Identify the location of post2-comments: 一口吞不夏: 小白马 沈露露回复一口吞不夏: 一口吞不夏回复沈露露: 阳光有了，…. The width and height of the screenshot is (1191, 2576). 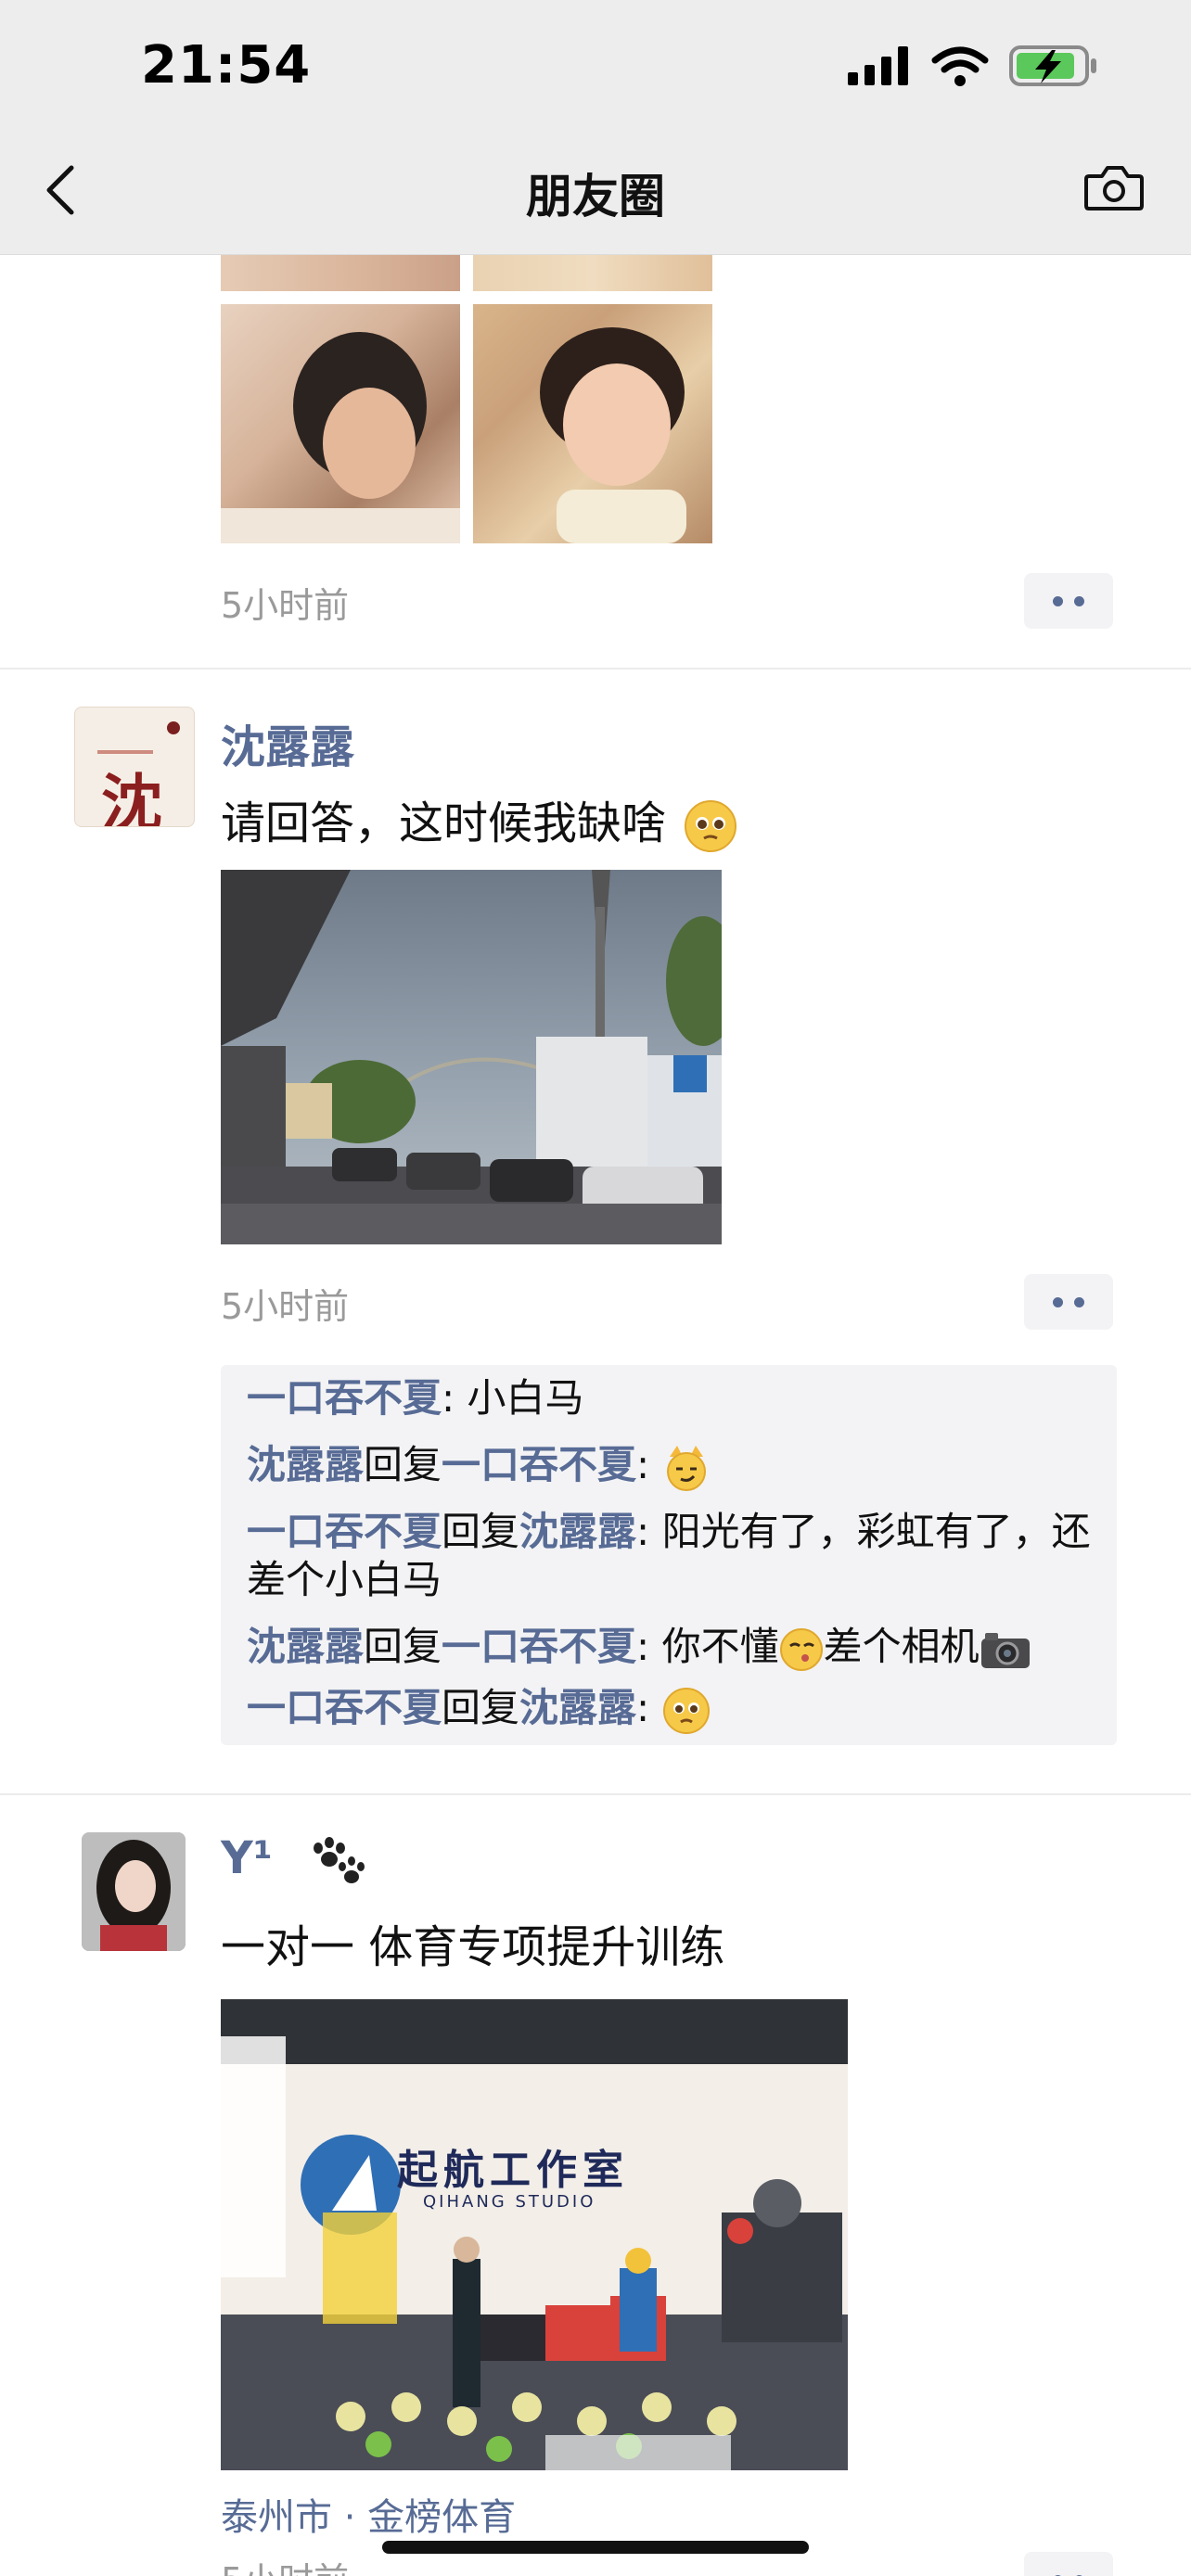
(669, 1555).